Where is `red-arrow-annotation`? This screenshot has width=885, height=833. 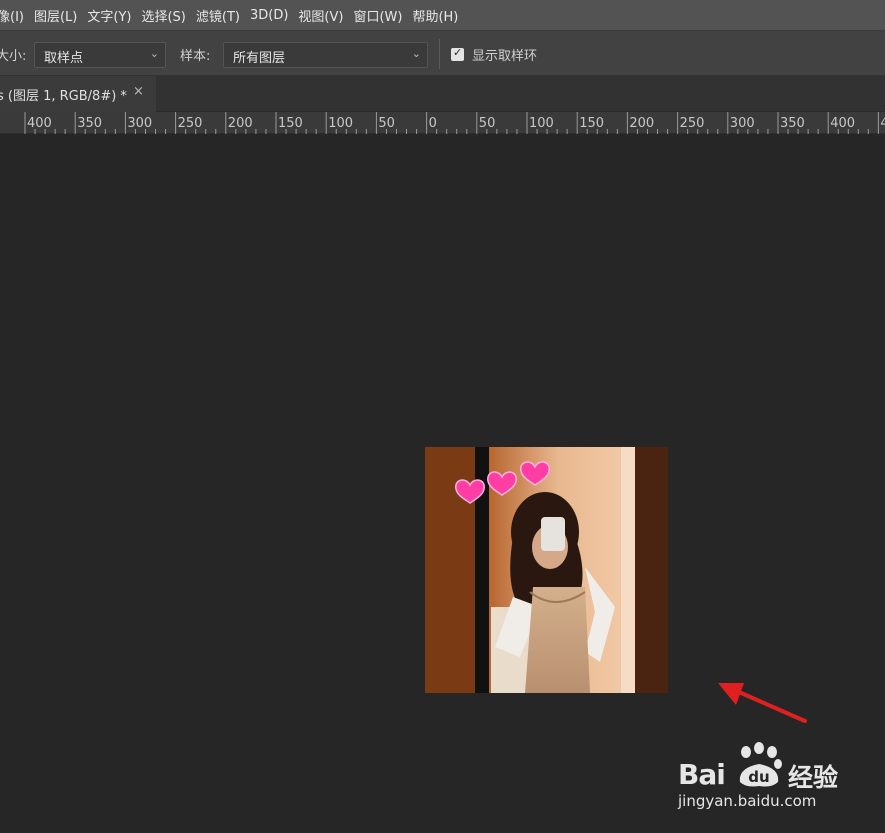 red-arrow-annotation is located at coordinates (762, 703).